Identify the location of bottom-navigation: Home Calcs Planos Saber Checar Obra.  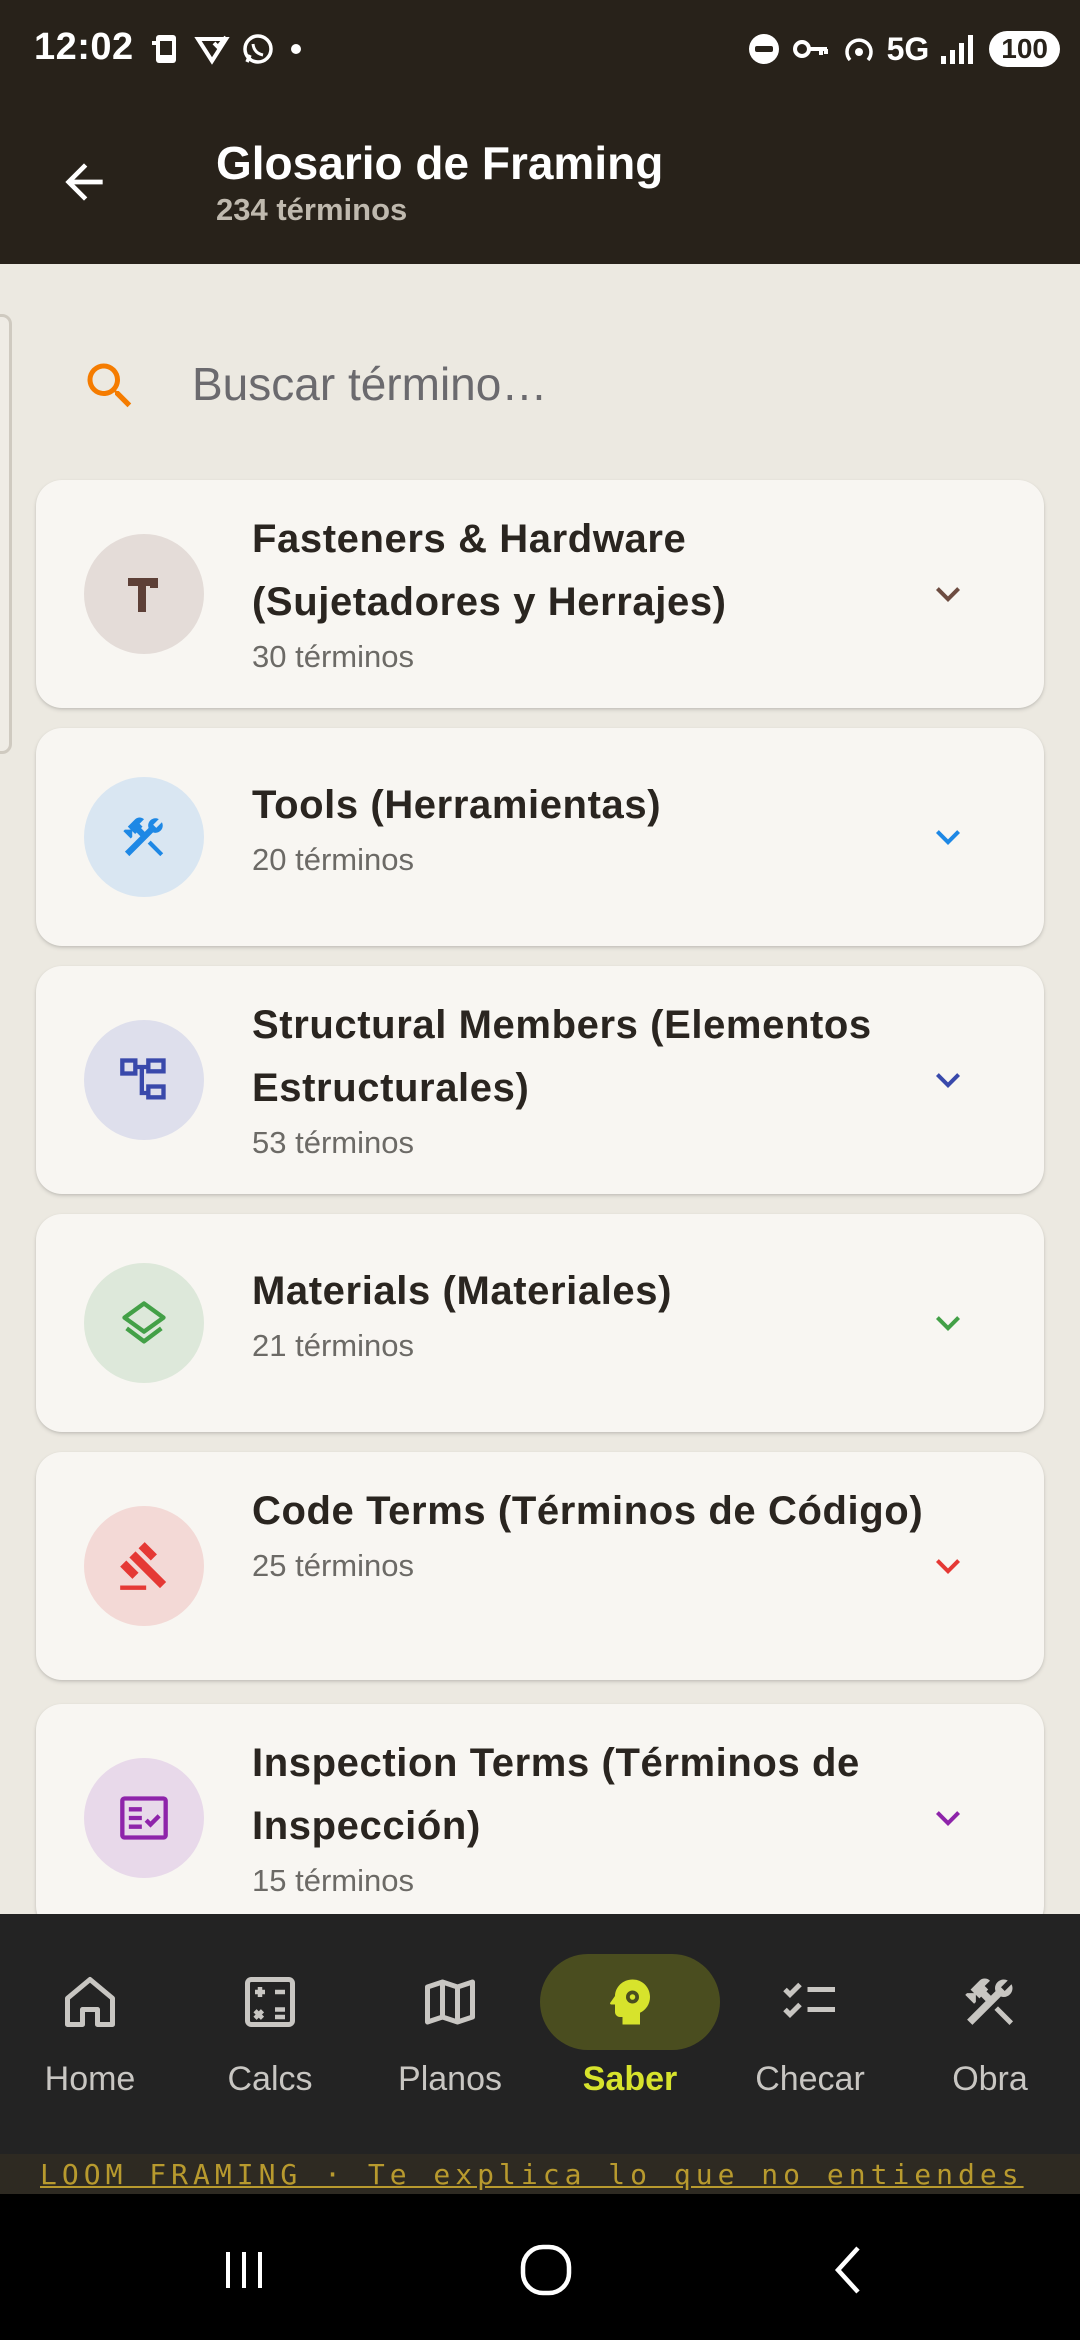
(540, 2034).